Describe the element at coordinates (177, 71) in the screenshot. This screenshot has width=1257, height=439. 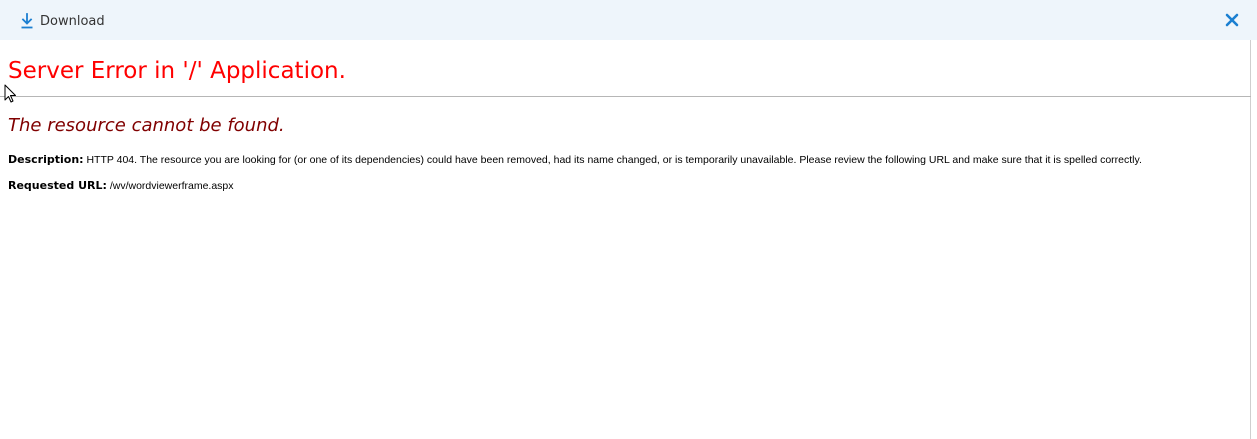
I see `page-title: Server Error in '/' Application.` at that location.